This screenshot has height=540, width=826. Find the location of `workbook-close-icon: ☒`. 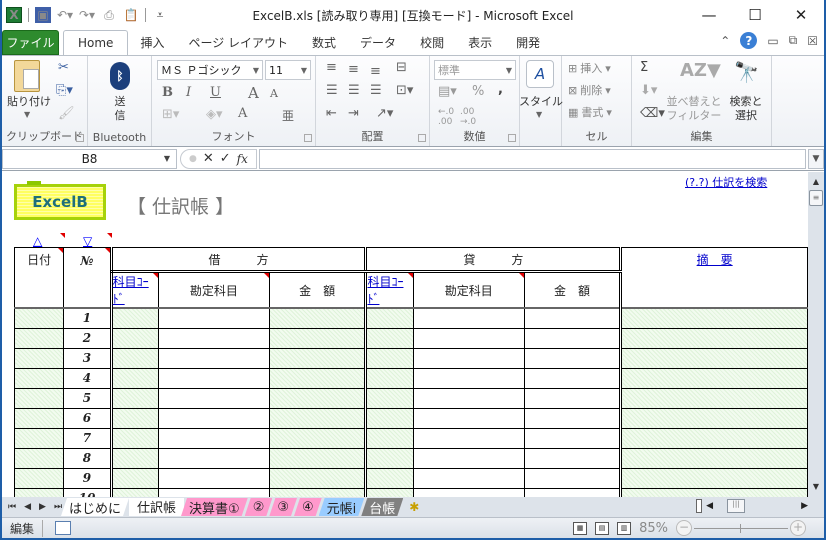

workbook-close-icon: ☒ is located at coordinates (812, 41).